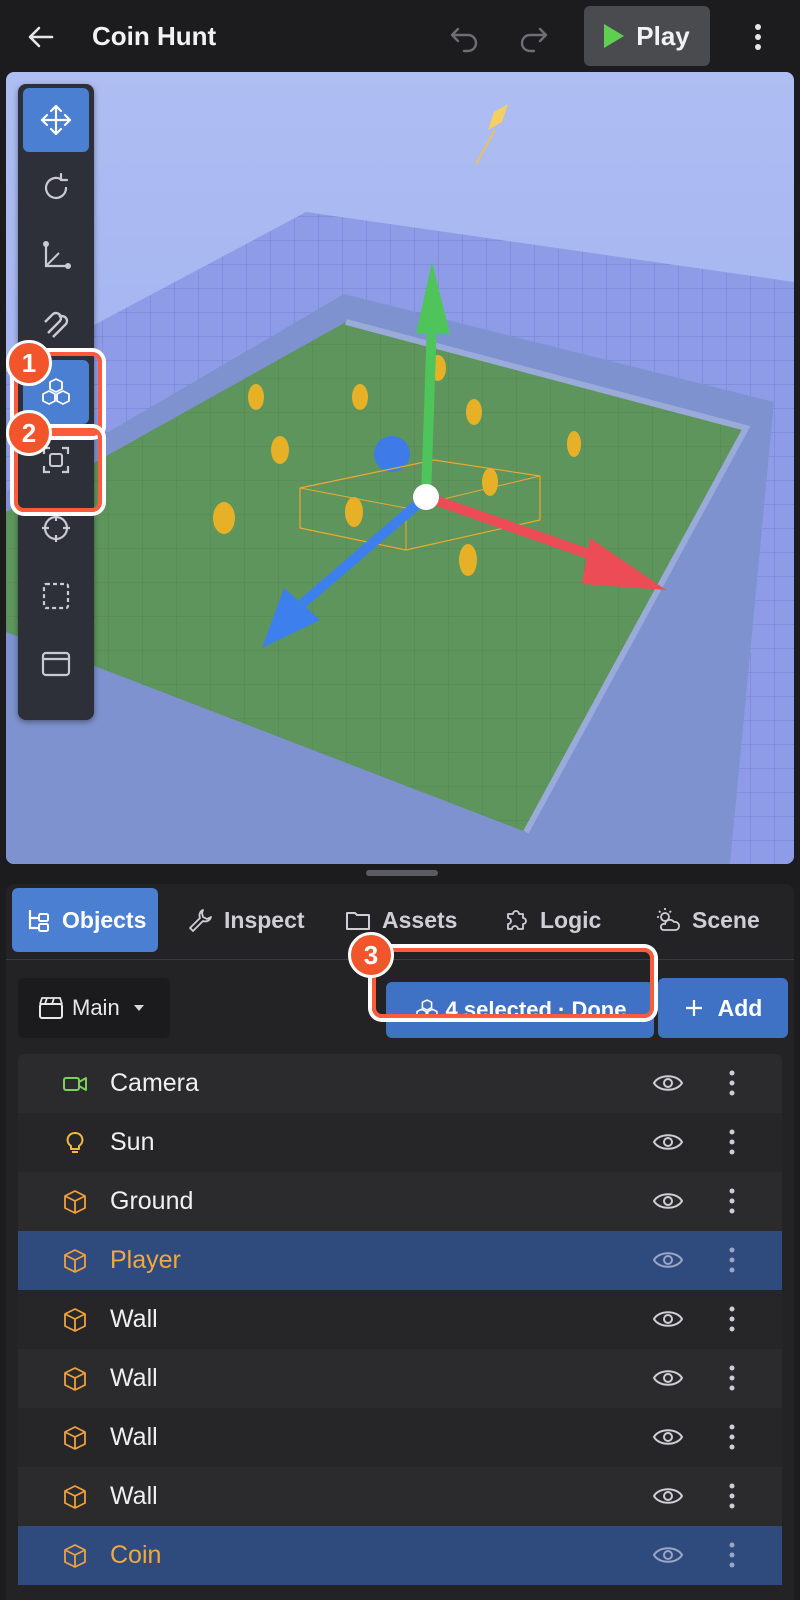  Describe the element at coordinates (758, 37) in the screenshot. I see `more-options-icon` at that location.